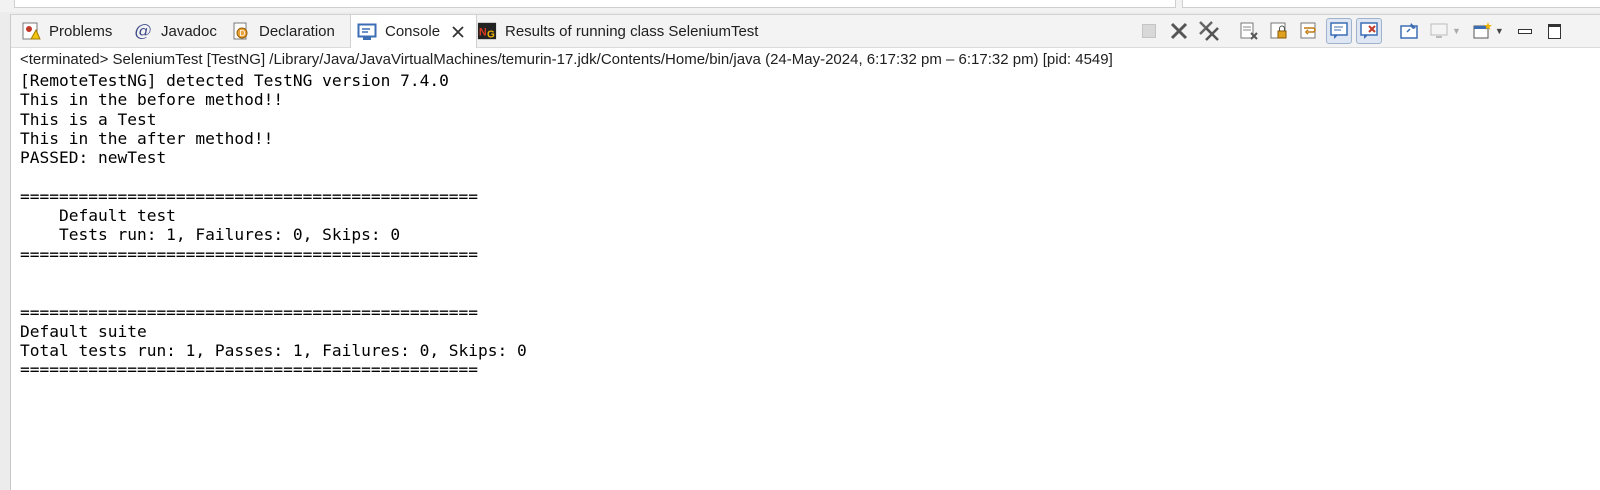 The image size is (1600, 490). I want to click on remove-all-terminated-button, so click(1209, 31).